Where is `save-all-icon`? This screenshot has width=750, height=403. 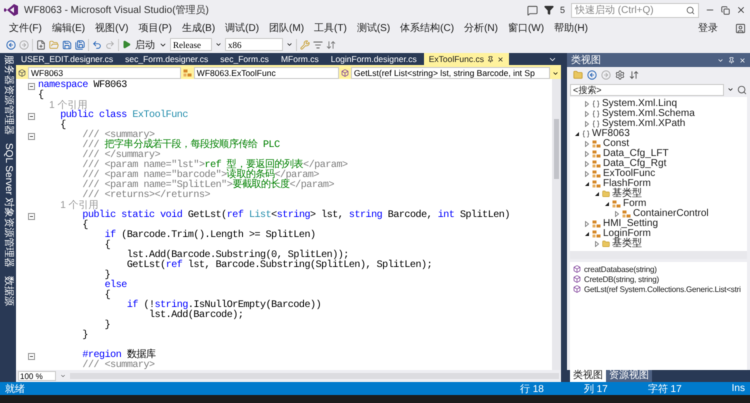 save-all-icon is located at coordinates (80, 45).